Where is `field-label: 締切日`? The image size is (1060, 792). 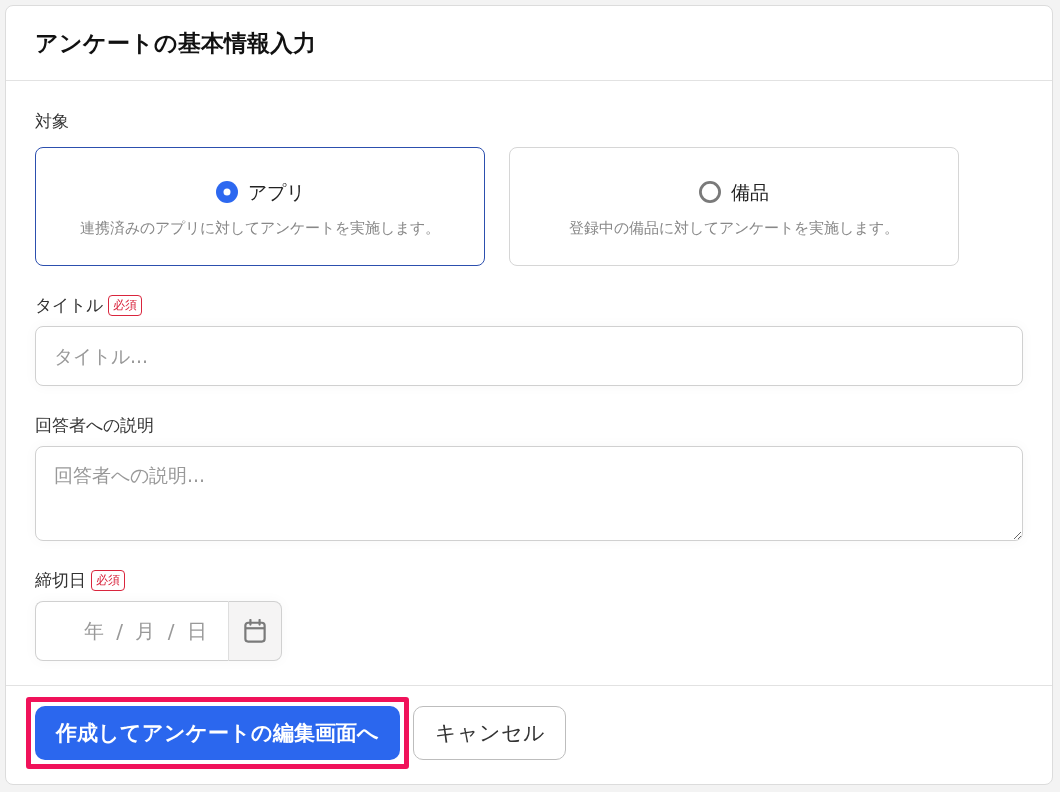 field-label: 締切日 is located at coordinates (60, 580).